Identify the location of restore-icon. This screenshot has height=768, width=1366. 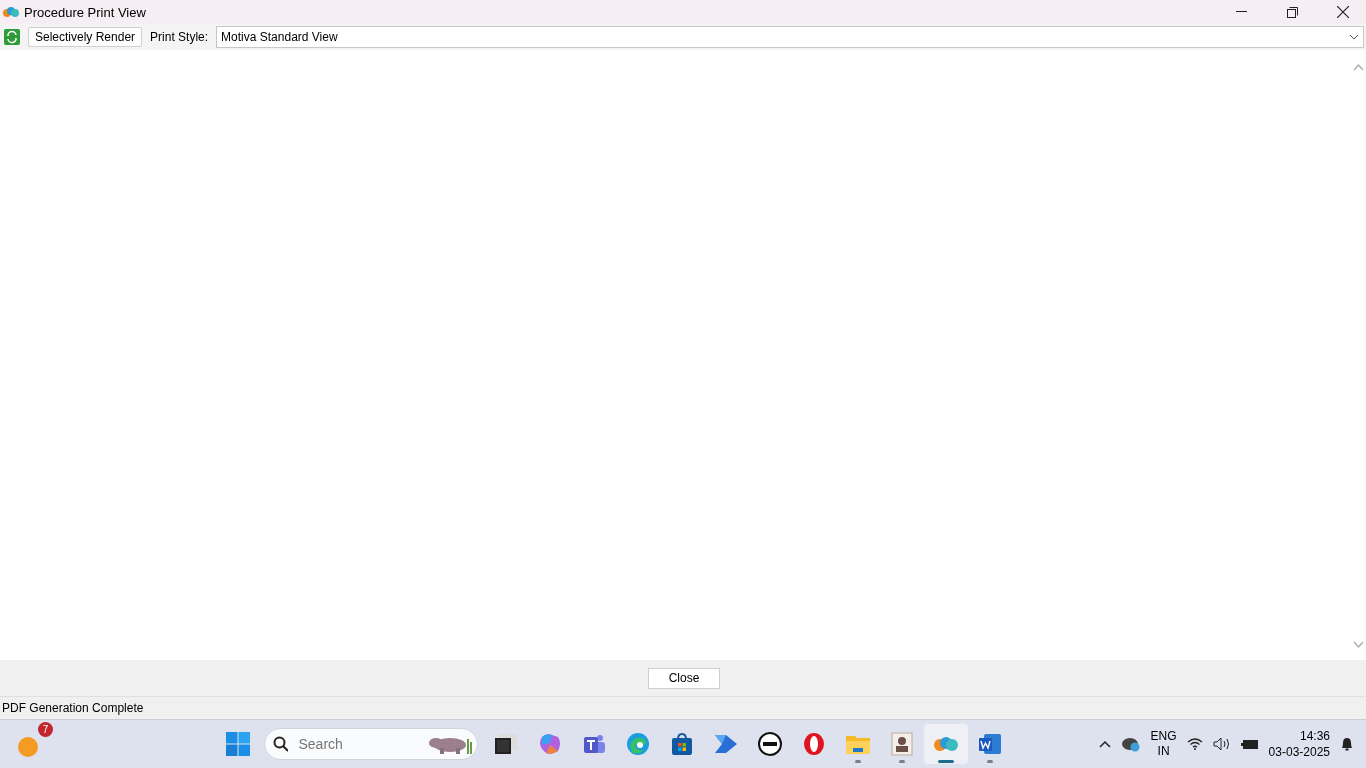
(1292, 12).